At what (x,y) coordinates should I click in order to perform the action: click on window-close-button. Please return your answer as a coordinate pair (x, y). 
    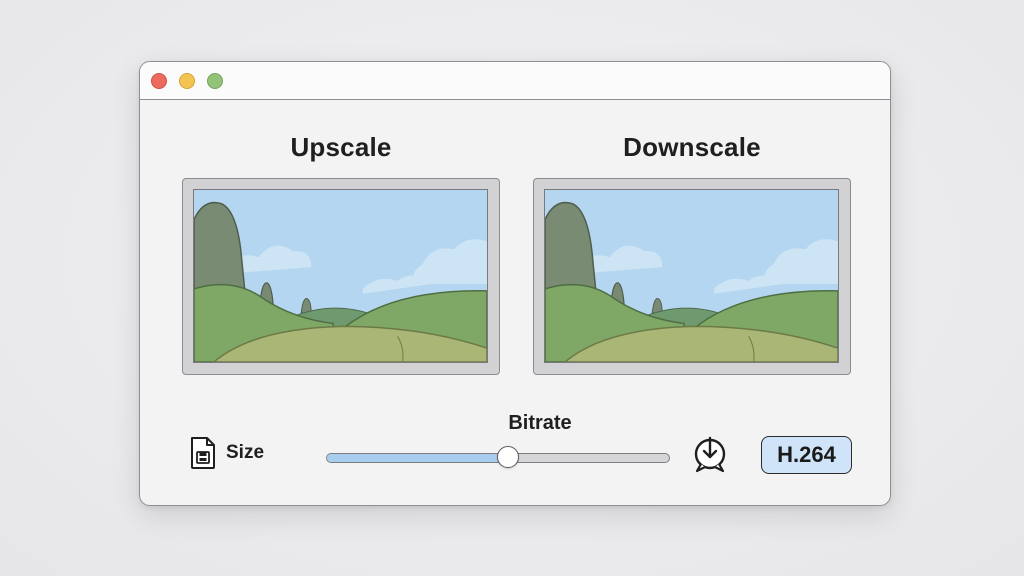
    Looking at the image, I should click on (159, 81).